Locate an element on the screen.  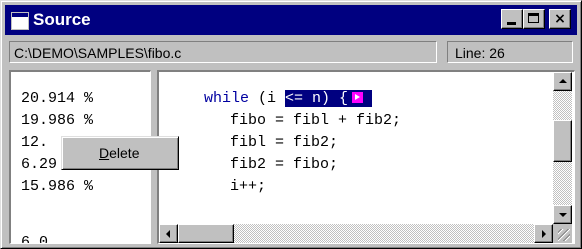
arrow-down-icon is located at coordinates (563, 215).